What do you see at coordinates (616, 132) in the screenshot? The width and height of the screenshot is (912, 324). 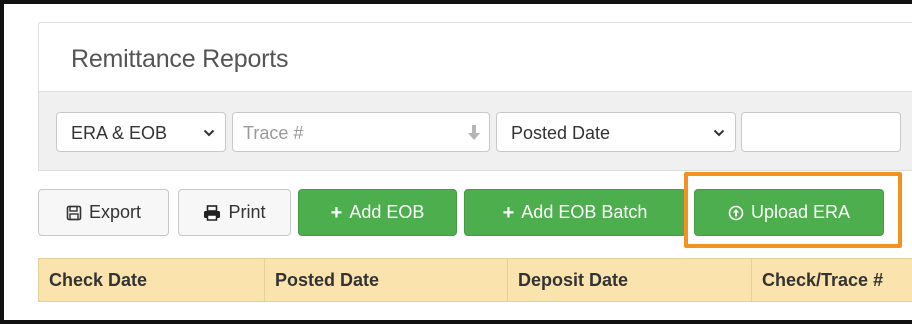 I see `date-type-select: Posted Date` at bounding box center [616, 132].